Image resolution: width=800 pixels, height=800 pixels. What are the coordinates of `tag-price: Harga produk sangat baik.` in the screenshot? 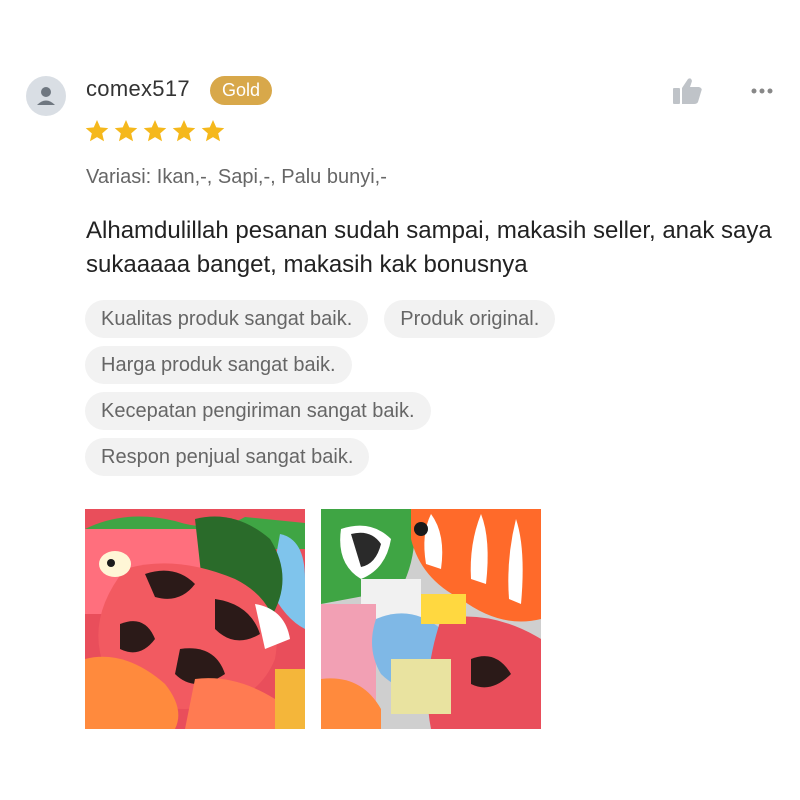 It's located at (218, 365).